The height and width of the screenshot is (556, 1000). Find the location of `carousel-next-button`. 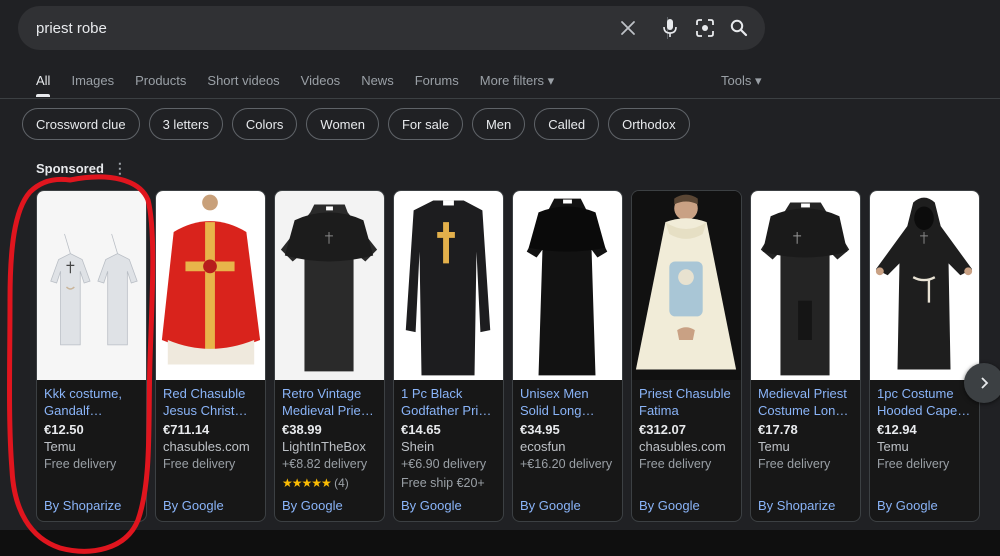

carousel-next-button is located at coordinates (982, 383).